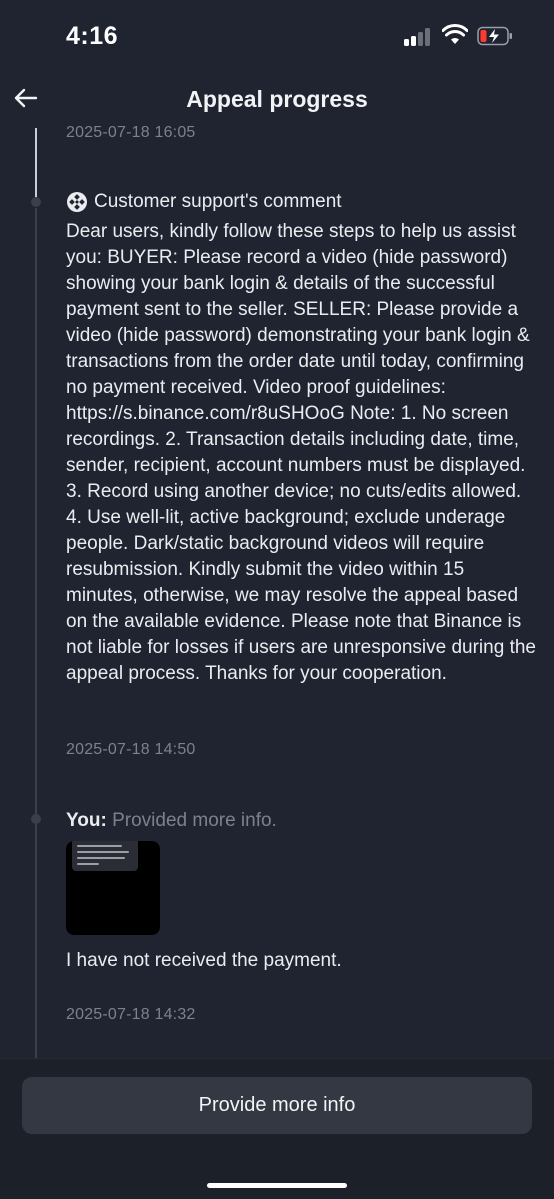 The image size is (554, 1199). What do you see at coordinates (204, 960) in the screenshot?
I see `user-message: I have not received the payment.` at bounding box center [204, 960].